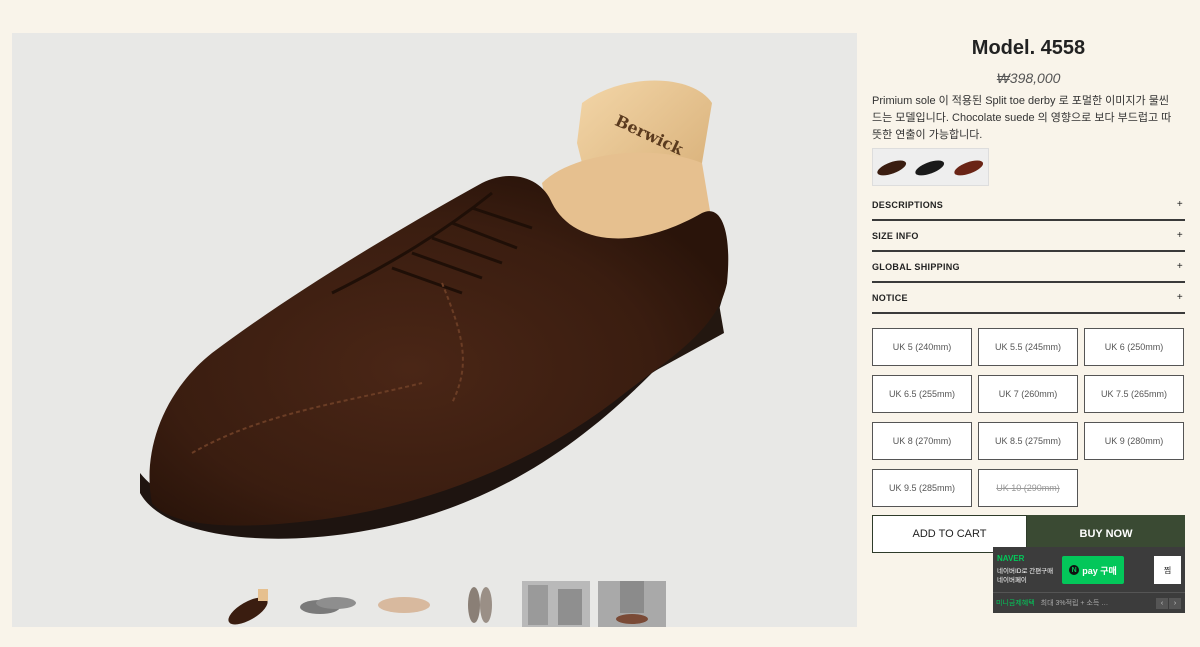  What do you see at coordinates (908, 204) in the screenshot?
I see `accordion-label: DESCRIPTIONS` at bounding box center [908, 204].